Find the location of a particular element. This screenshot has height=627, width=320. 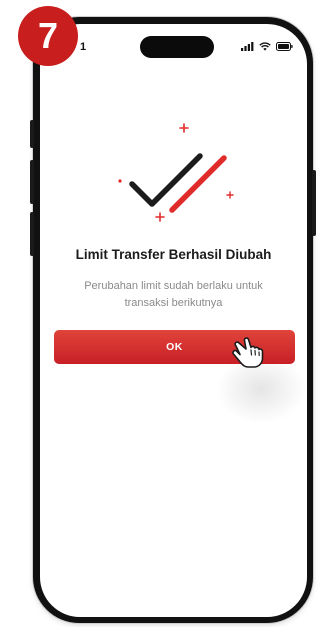

wifi-icon is located at coordinates (265, 46).